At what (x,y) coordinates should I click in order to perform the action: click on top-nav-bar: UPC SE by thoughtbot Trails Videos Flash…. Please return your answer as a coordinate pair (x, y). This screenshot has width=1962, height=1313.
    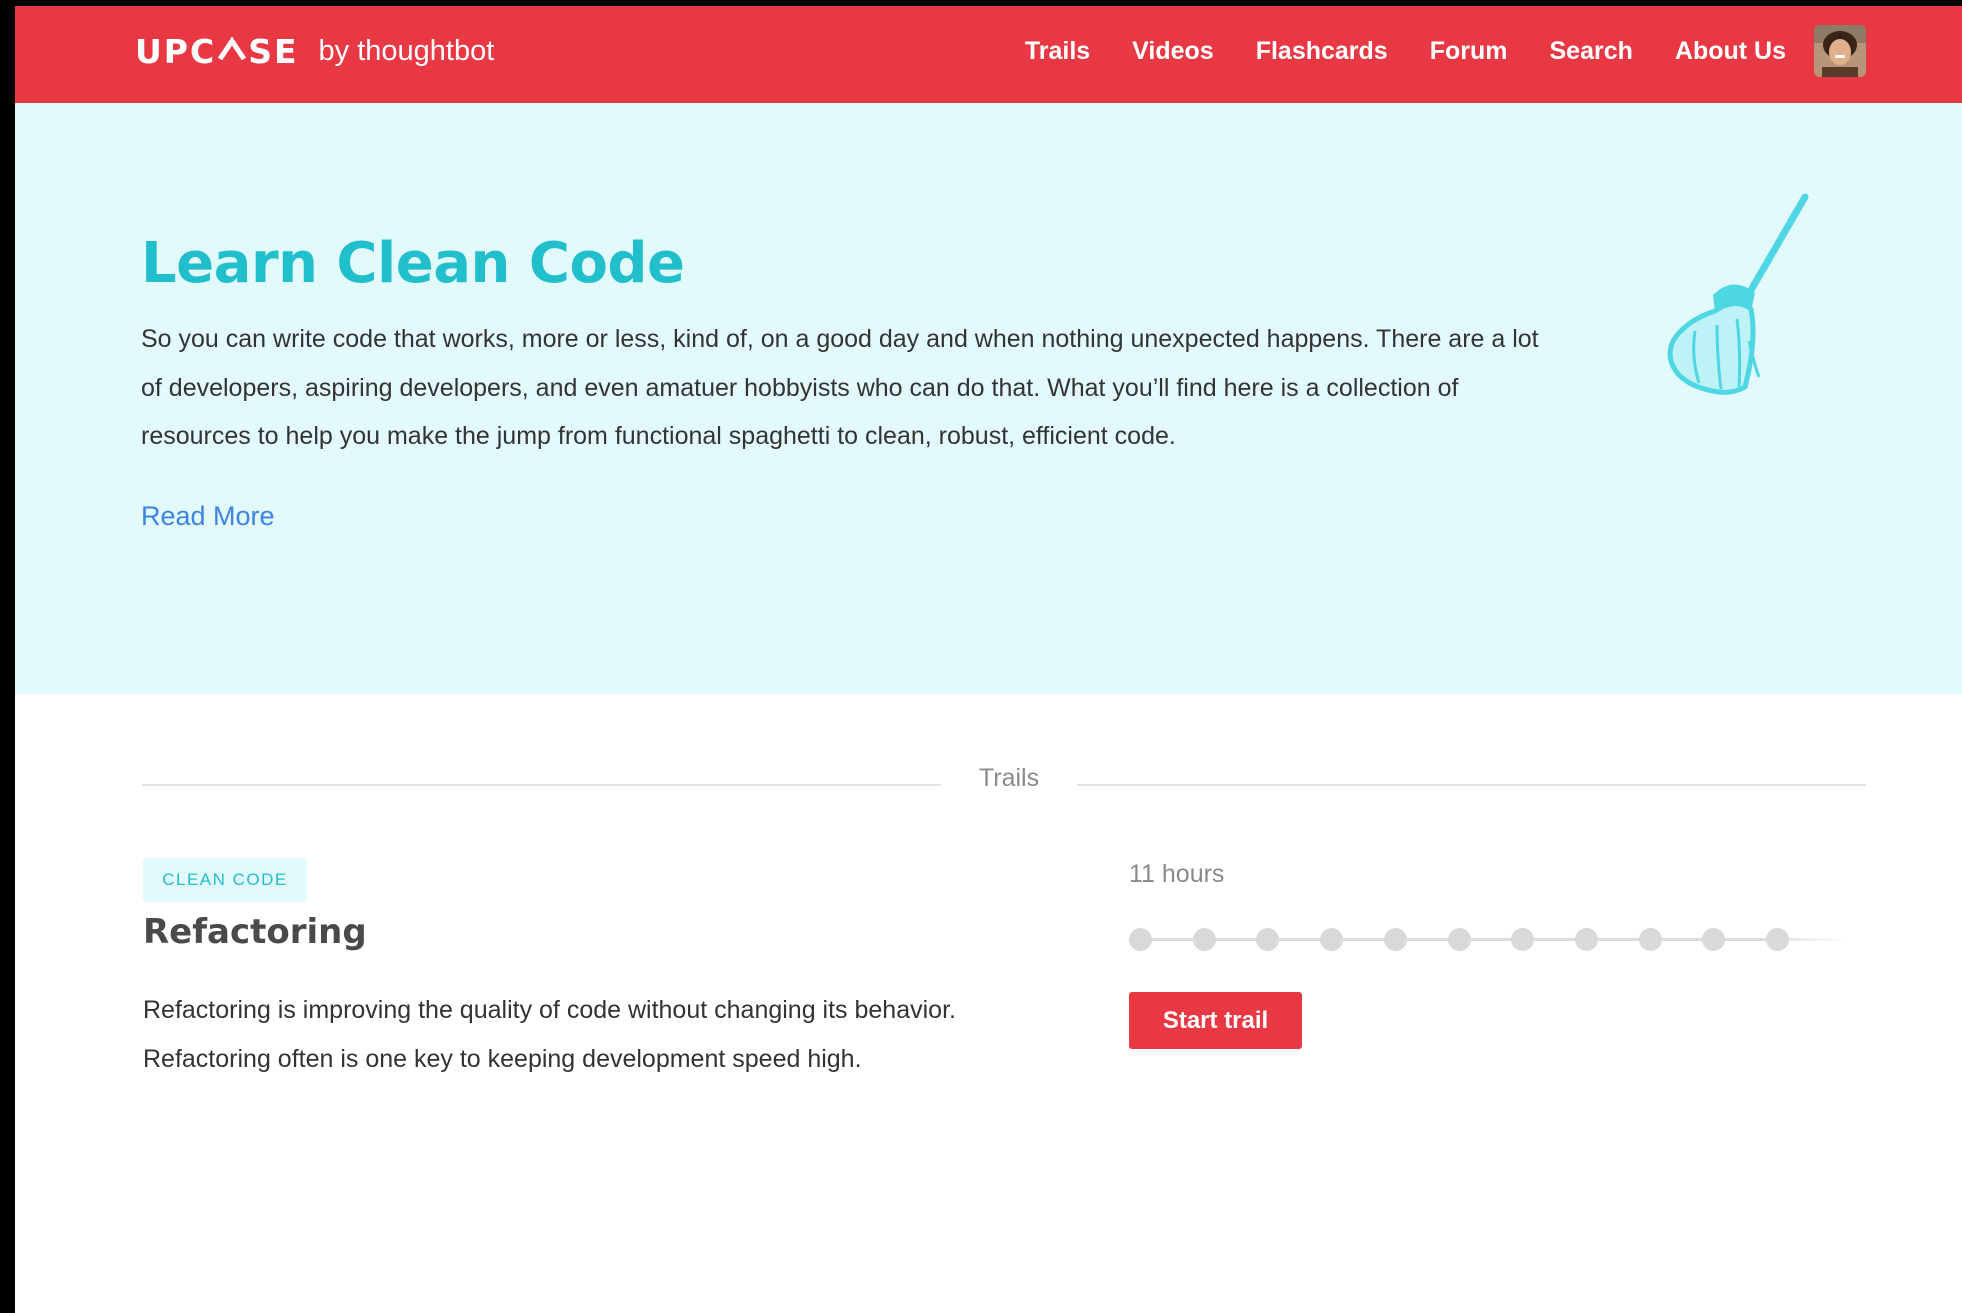
    Looking at the image, I should click on (988, 54).